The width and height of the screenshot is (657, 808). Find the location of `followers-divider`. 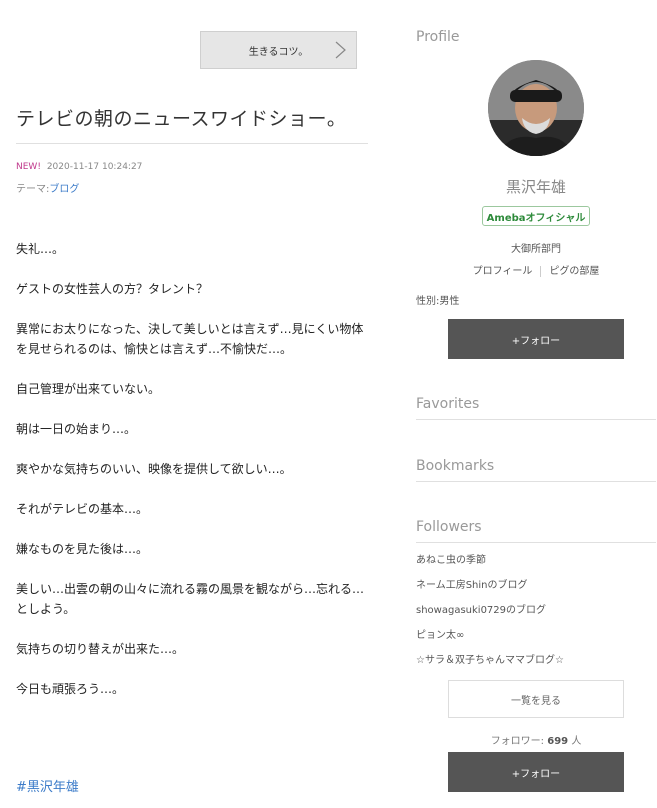

followers-divider is located at coordinates (536, 542).